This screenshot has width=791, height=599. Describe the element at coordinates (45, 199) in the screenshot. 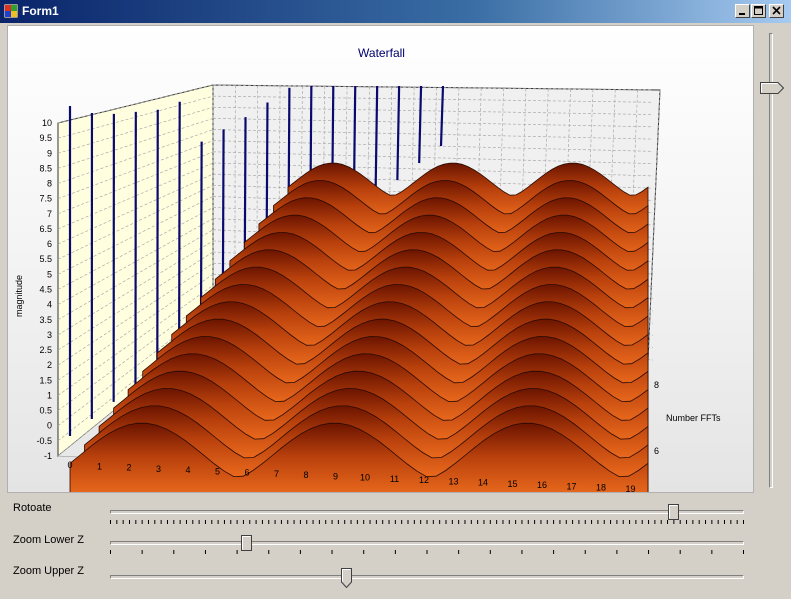

I see `ytick-label: 7.5` at that location.